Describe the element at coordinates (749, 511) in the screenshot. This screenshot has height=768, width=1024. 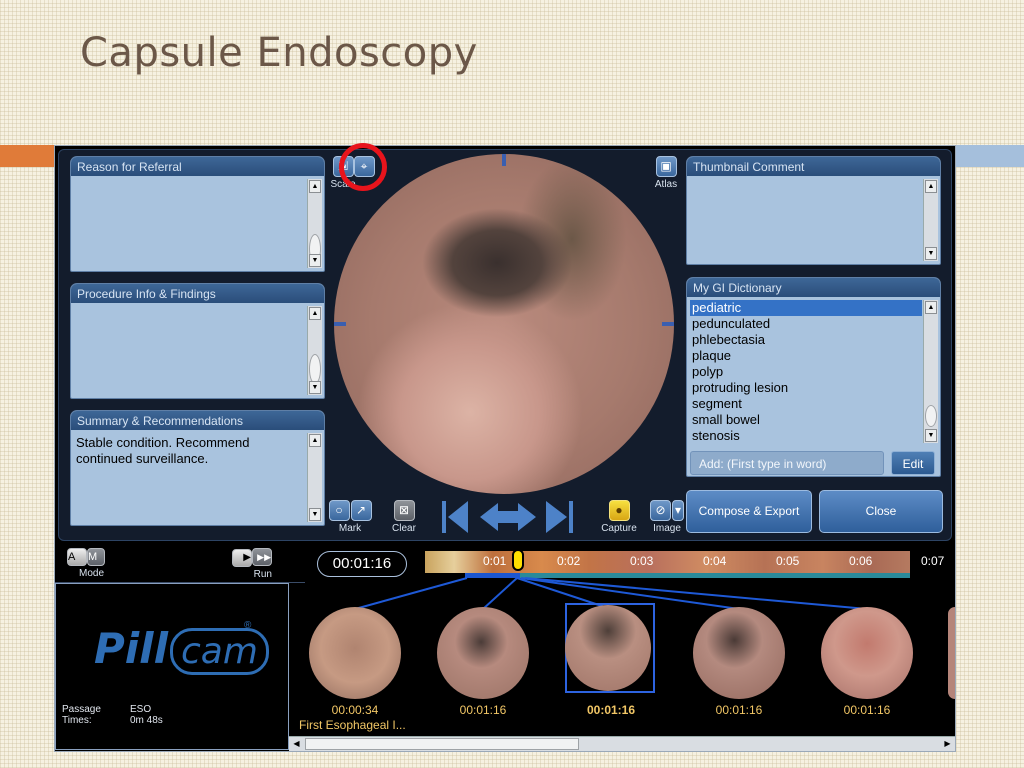
I see `compose-export-button: Compose & Export` at that location.